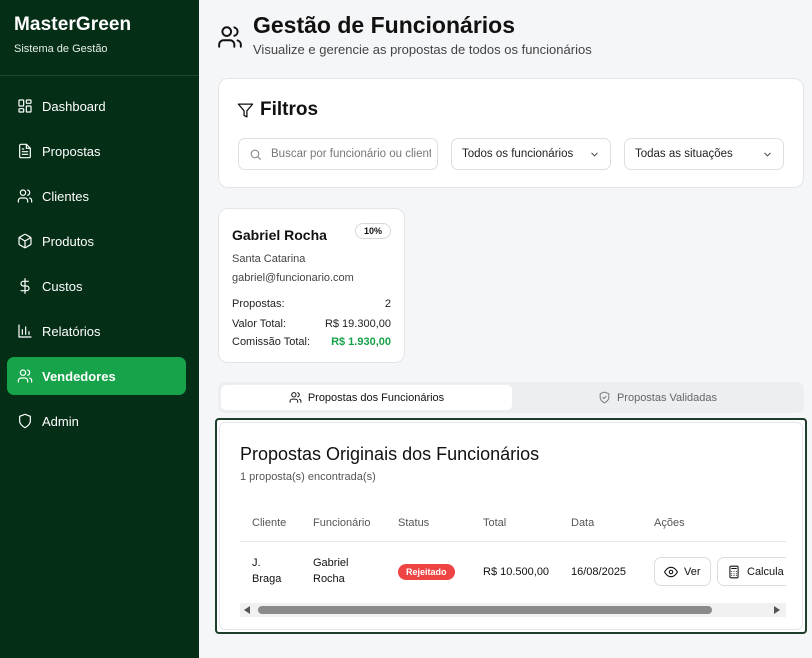 The width and height of the screenshot is (812, 658). What do you see at coordinates (73, 24) in the screenshot?
I see `brand-title: MasterGreen` at bounding box center [73, 24].